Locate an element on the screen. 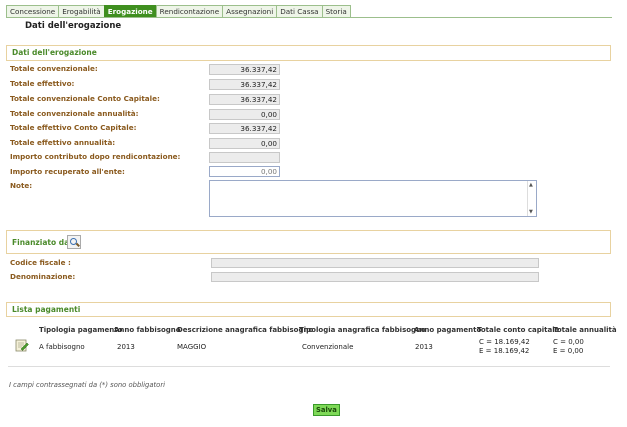 This screenshot has height=427, width=627. label-note: Note: is located at coordinates (21, 185).